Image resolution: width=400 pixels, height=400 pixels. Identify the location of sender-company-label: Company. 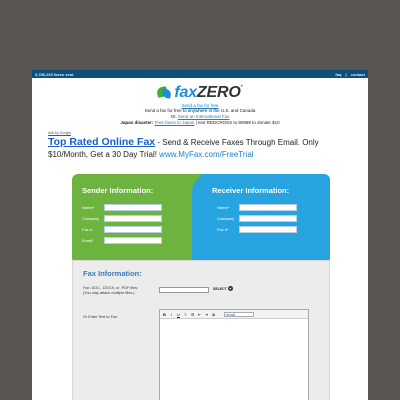
(91, 218).